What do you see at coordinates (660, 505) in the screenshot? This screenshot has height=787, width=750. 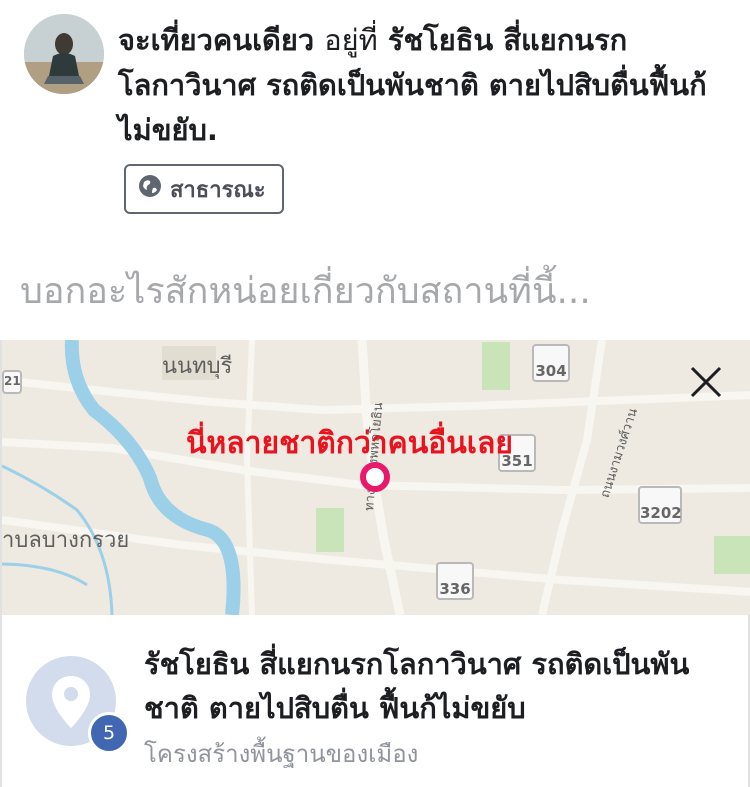 I see `route-shield-3202: 3202` at bounding box center [660, 505].